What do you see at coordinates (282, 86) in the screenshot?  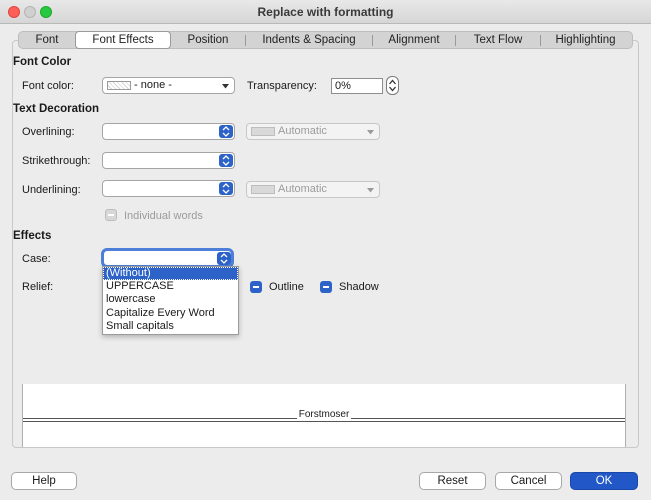 I see `transparency-label: Transparency:` at bounding box center [282, 86].